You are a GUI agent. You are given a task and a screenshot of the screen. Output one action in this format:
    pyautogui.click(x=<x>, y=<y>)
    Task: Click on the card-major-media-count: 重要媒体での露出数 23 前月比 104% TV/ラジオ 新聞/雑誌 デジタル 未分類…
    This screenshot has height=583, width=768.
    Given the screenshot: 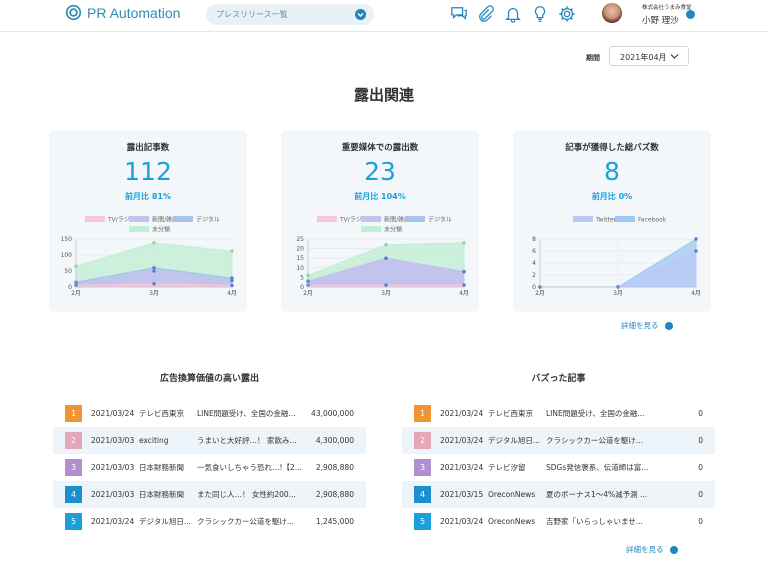 What is the action you would take?
    pyautogui.click(x=380, y=221)
    